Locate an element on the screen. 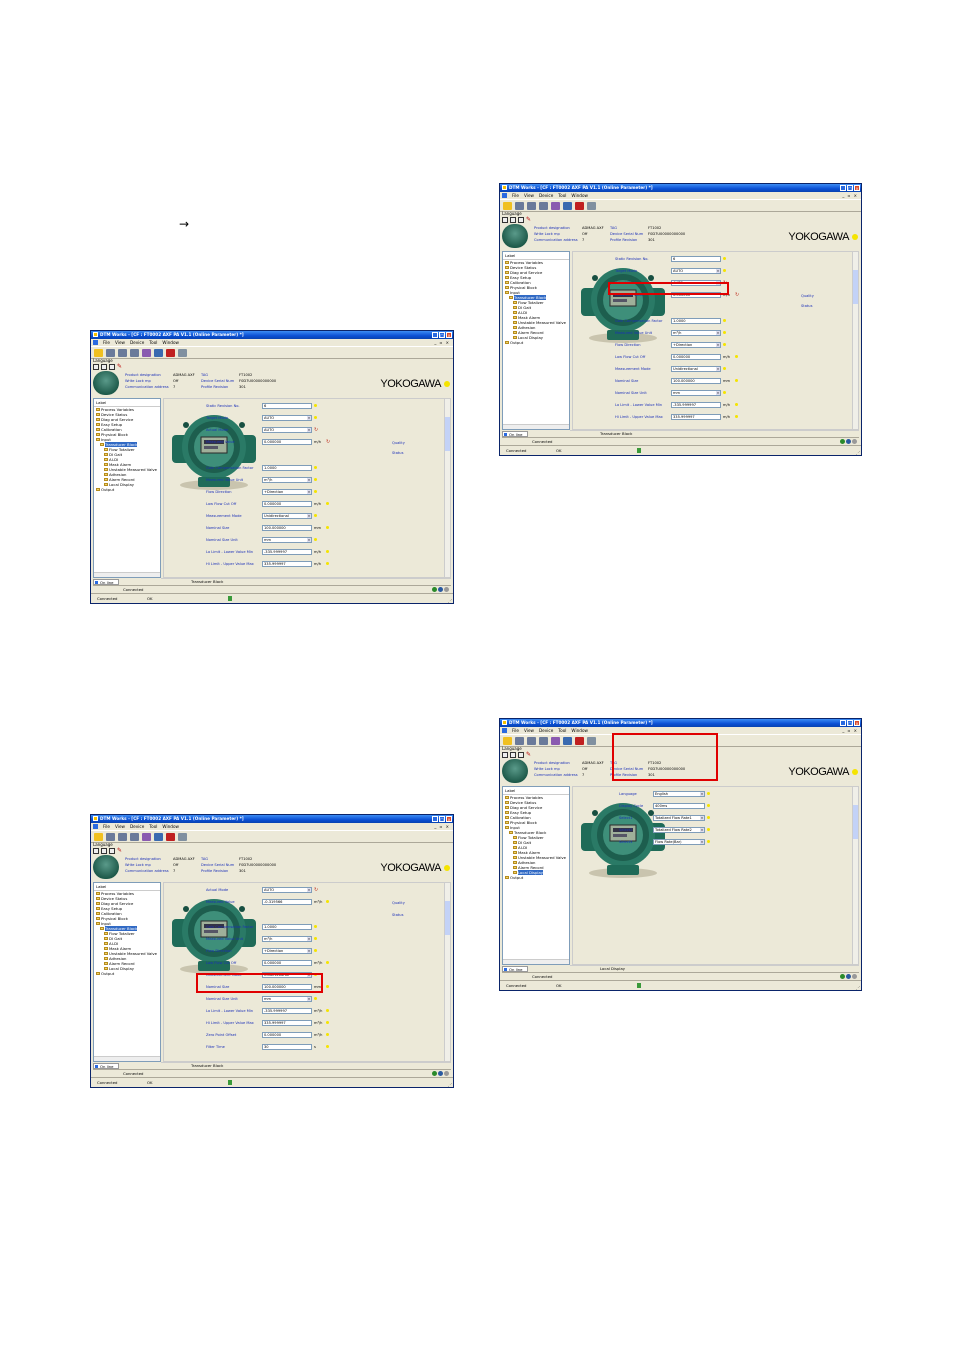  param-field: Flow Rate(Bar) is located at coordinates (679, 842).